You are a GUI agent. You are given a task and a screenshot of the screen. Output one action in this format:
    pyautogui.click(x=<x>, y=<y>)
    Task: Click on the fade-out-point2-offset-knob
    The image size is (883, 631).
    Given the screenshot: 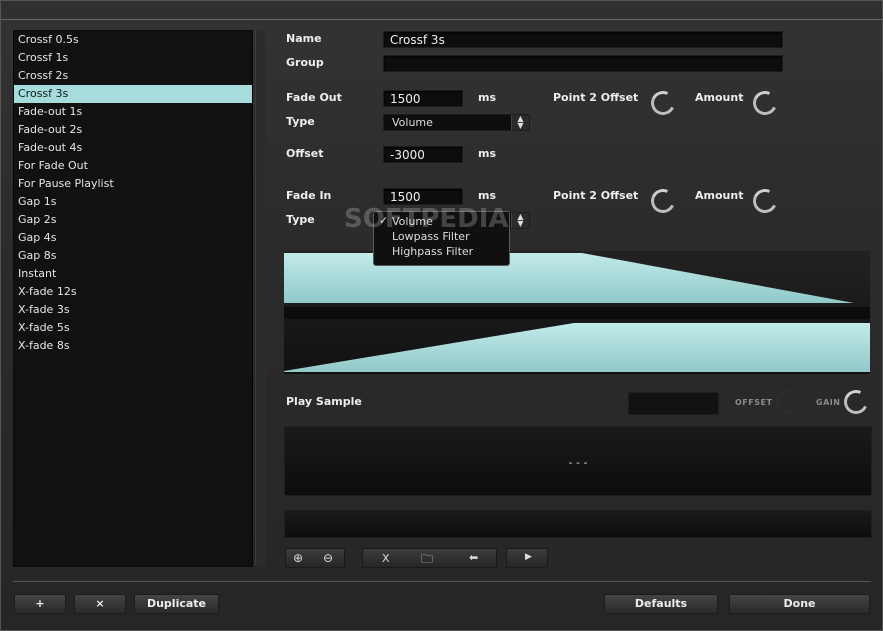 What is the action you would take?
    pyautogui.click(x=663, y=103)
    